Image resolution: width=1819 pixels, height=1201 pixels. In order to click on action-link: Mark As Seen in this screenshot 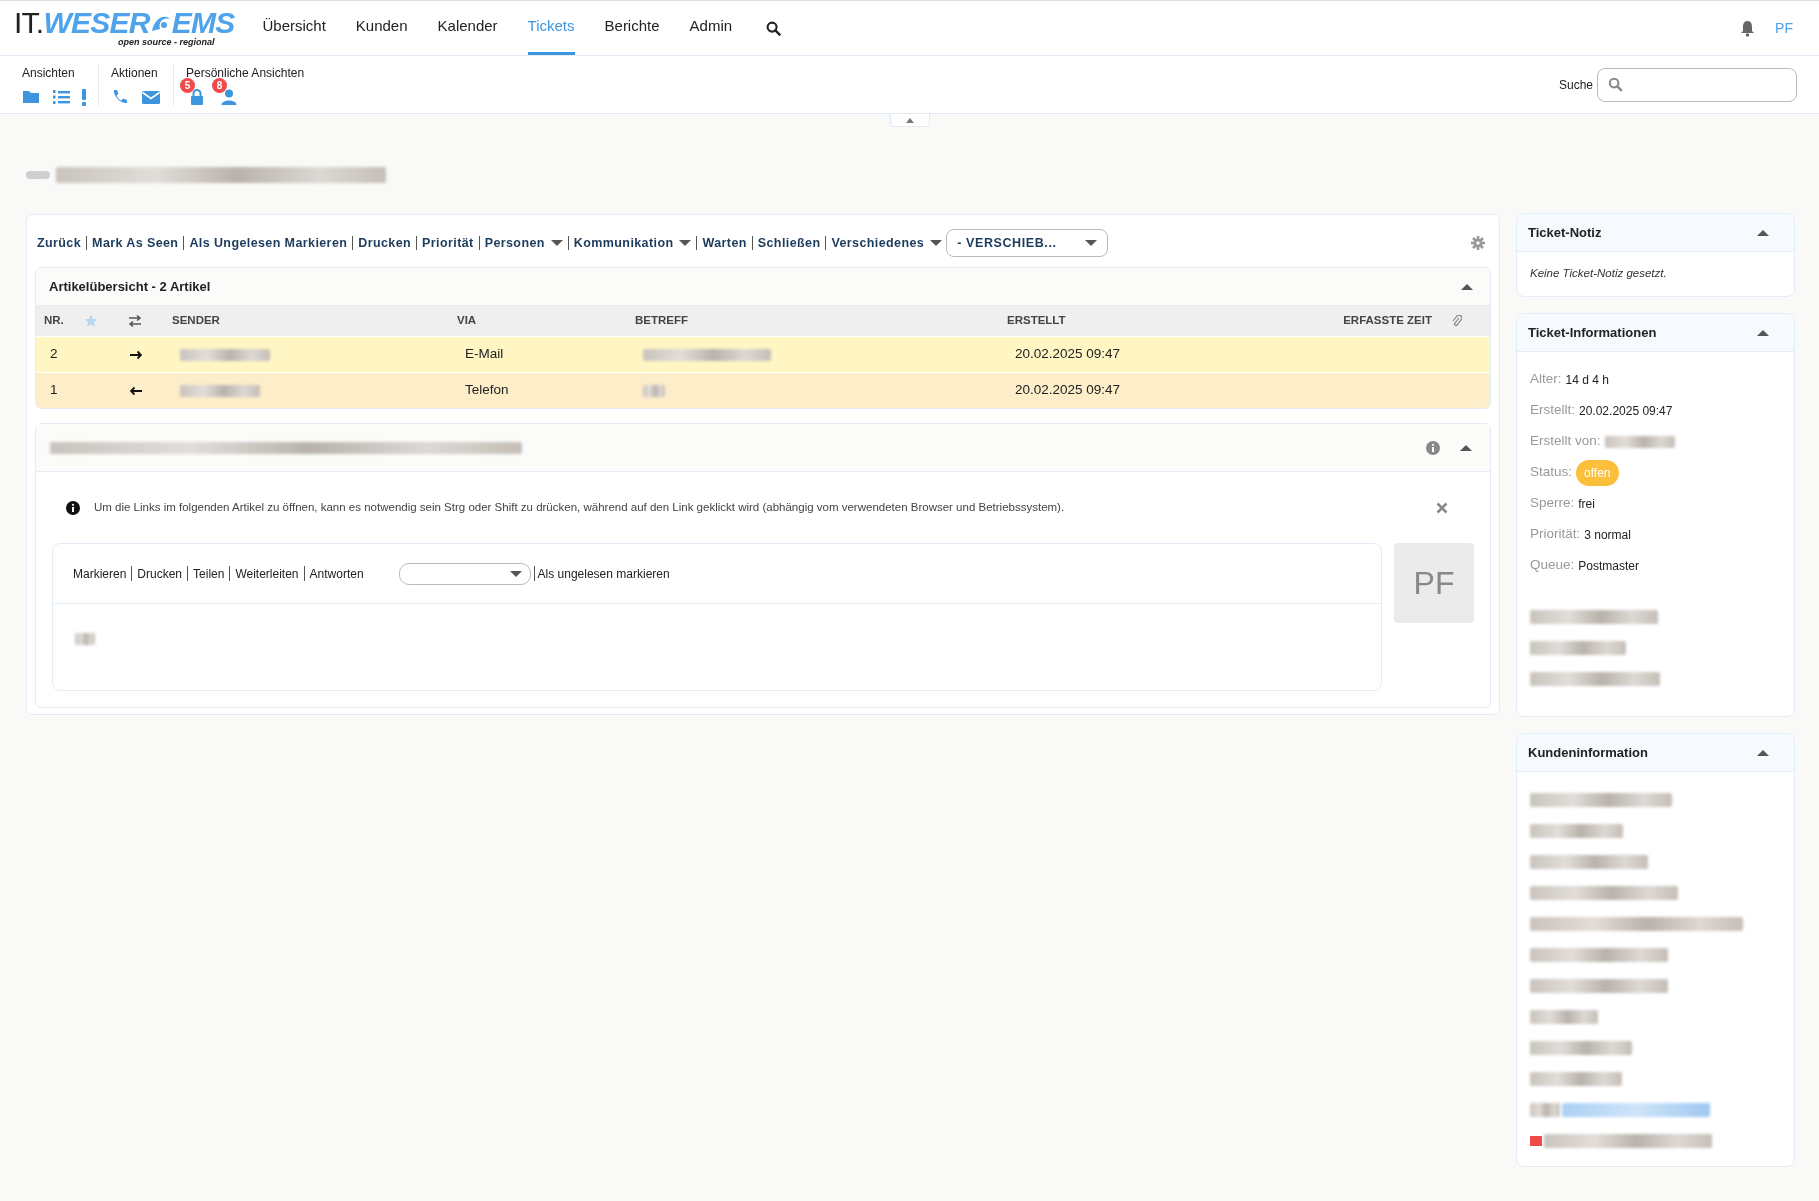, I will do `click(135, 243)`.